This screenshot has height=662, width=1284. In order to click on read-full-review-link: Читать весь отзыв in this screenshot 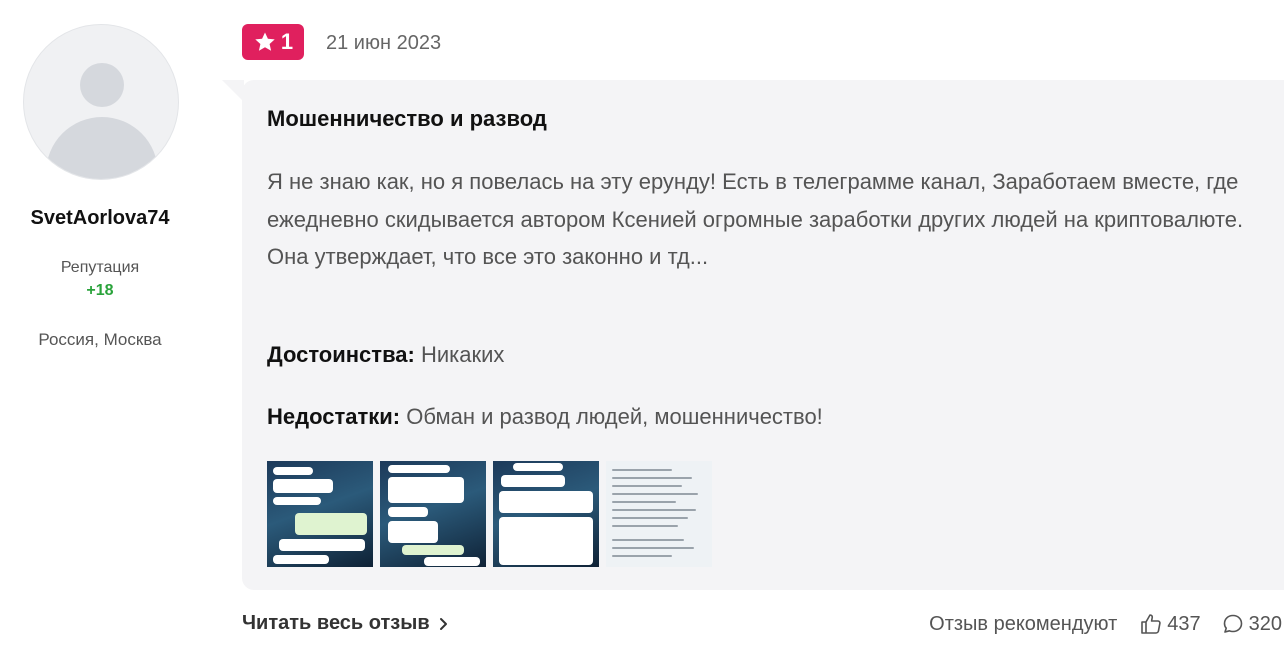, I will do `click(346, 623)`.